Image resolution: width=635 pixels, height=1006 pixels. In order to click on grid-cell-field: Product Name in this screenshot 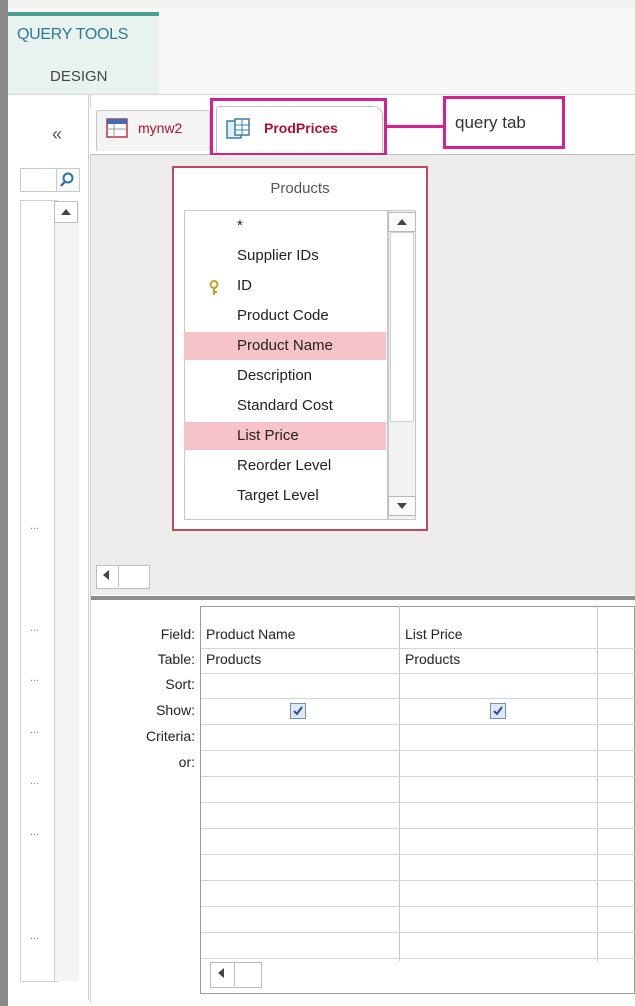, I will do `click(250, 634)`.